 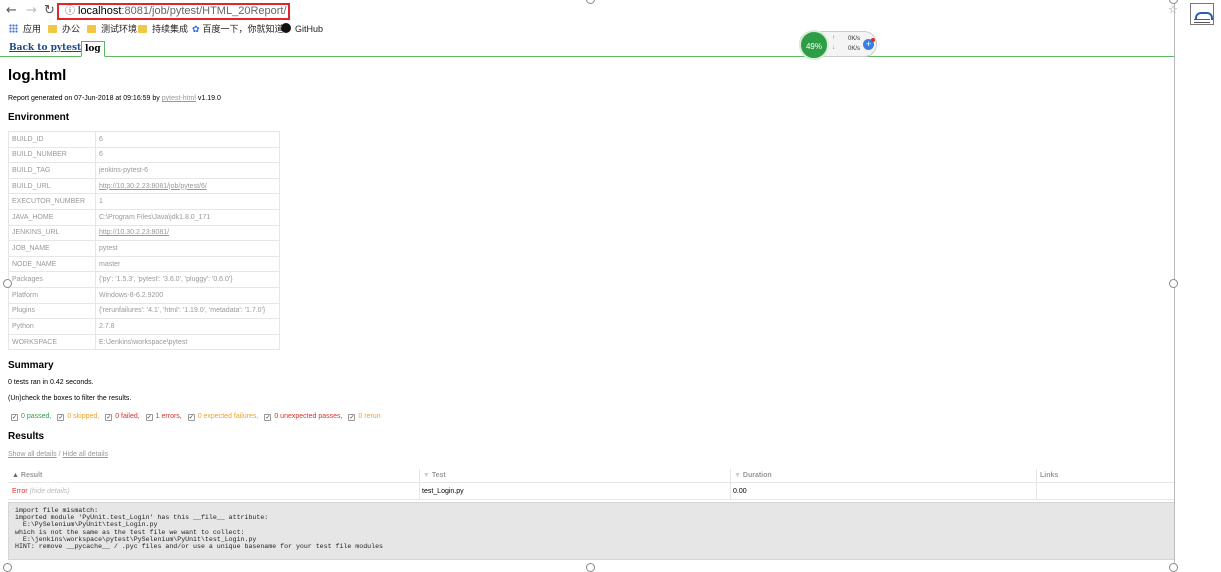 I want to click on environment-url-link: http://10.30.2.23:8081/, so click(x=134, y=232).